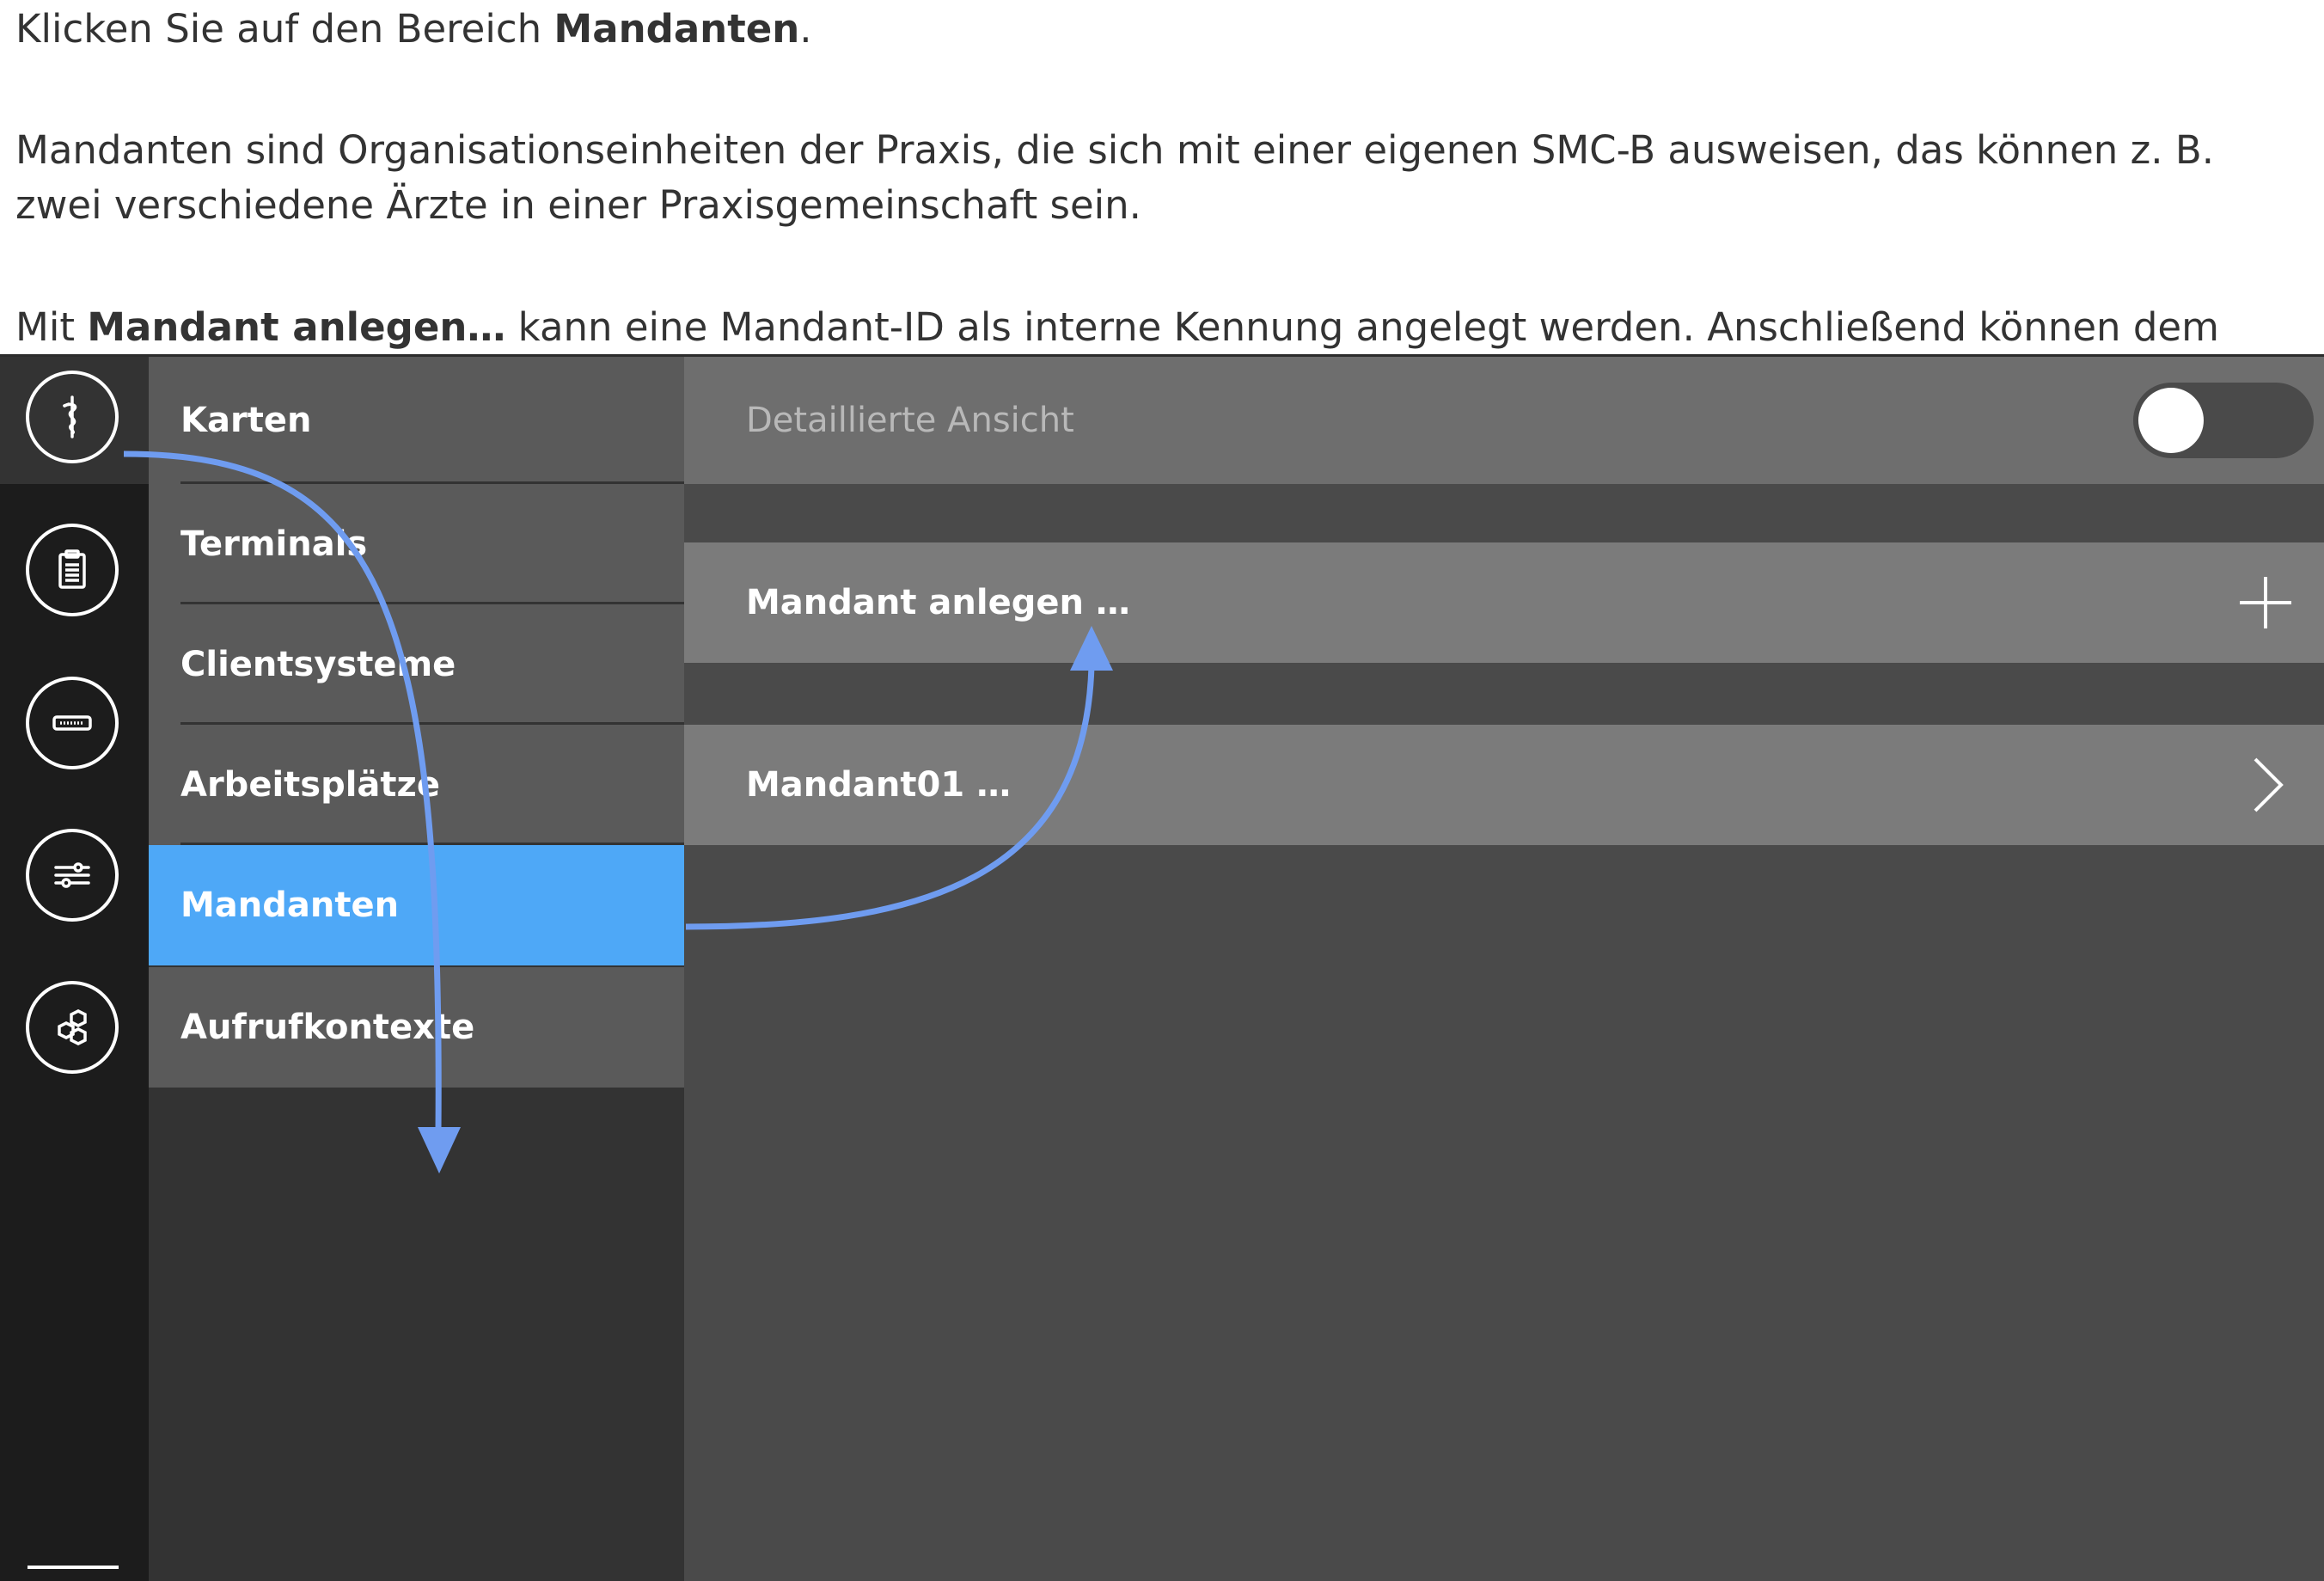 This screenshot has height=1581, width=2324. I want to click on plus-icon, so click(2266, 602).